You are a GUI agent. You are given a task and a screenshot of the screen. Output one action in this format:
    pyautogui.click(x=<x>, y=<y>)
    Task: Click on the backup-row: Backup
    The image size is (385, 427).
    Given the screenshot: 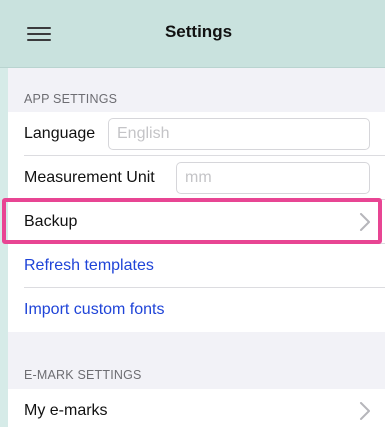 What is the action you would take?
    pyautogui.click(x=196, y=222)
    